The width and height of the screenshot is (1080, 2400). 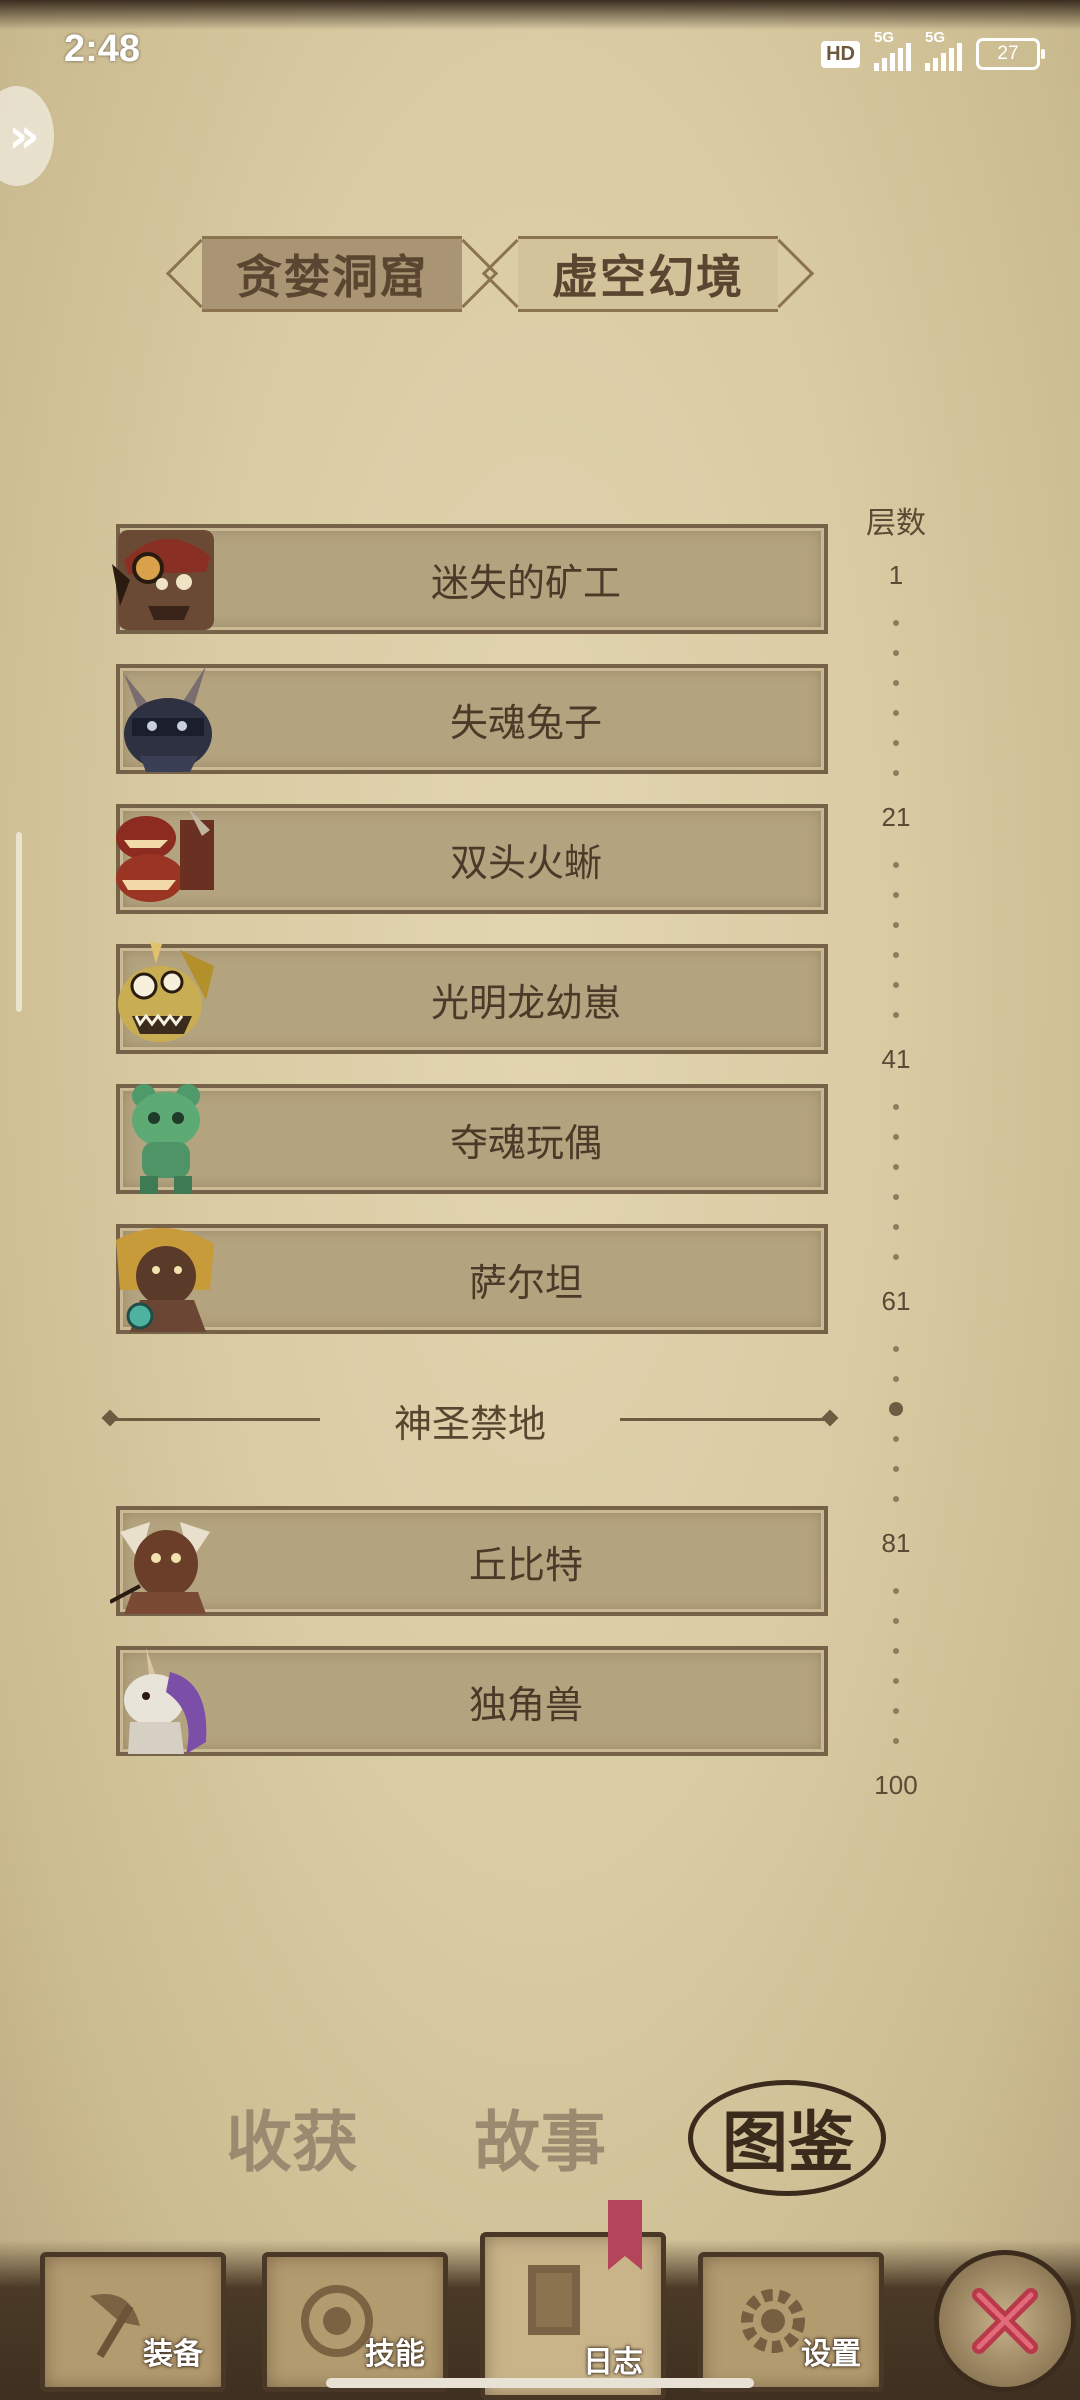 I want to click on divider-line, so click(x=725, y=1419).